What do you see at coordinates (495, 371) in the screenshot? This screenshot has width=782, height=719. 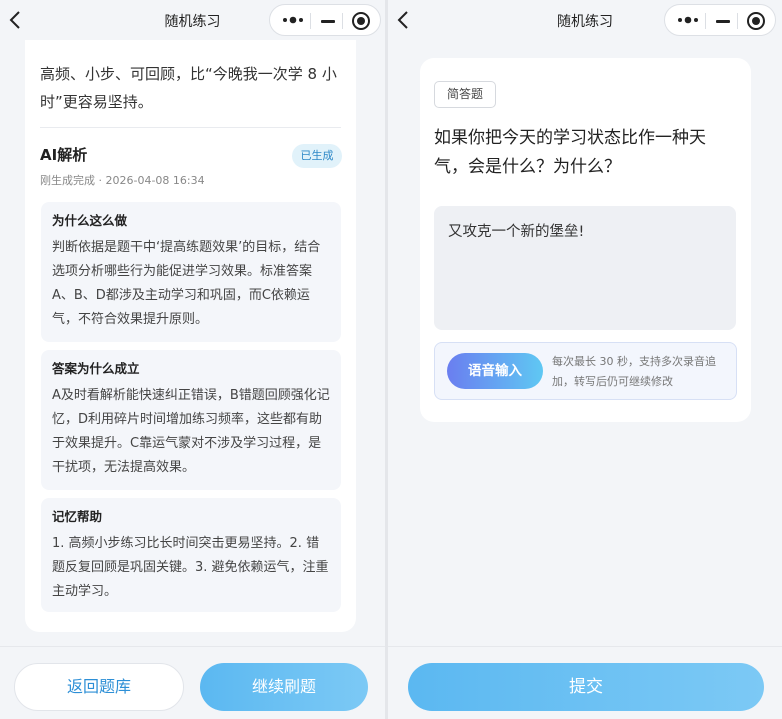 I see `voice-input-button: 语音输入` at bounding box center [495, 371].